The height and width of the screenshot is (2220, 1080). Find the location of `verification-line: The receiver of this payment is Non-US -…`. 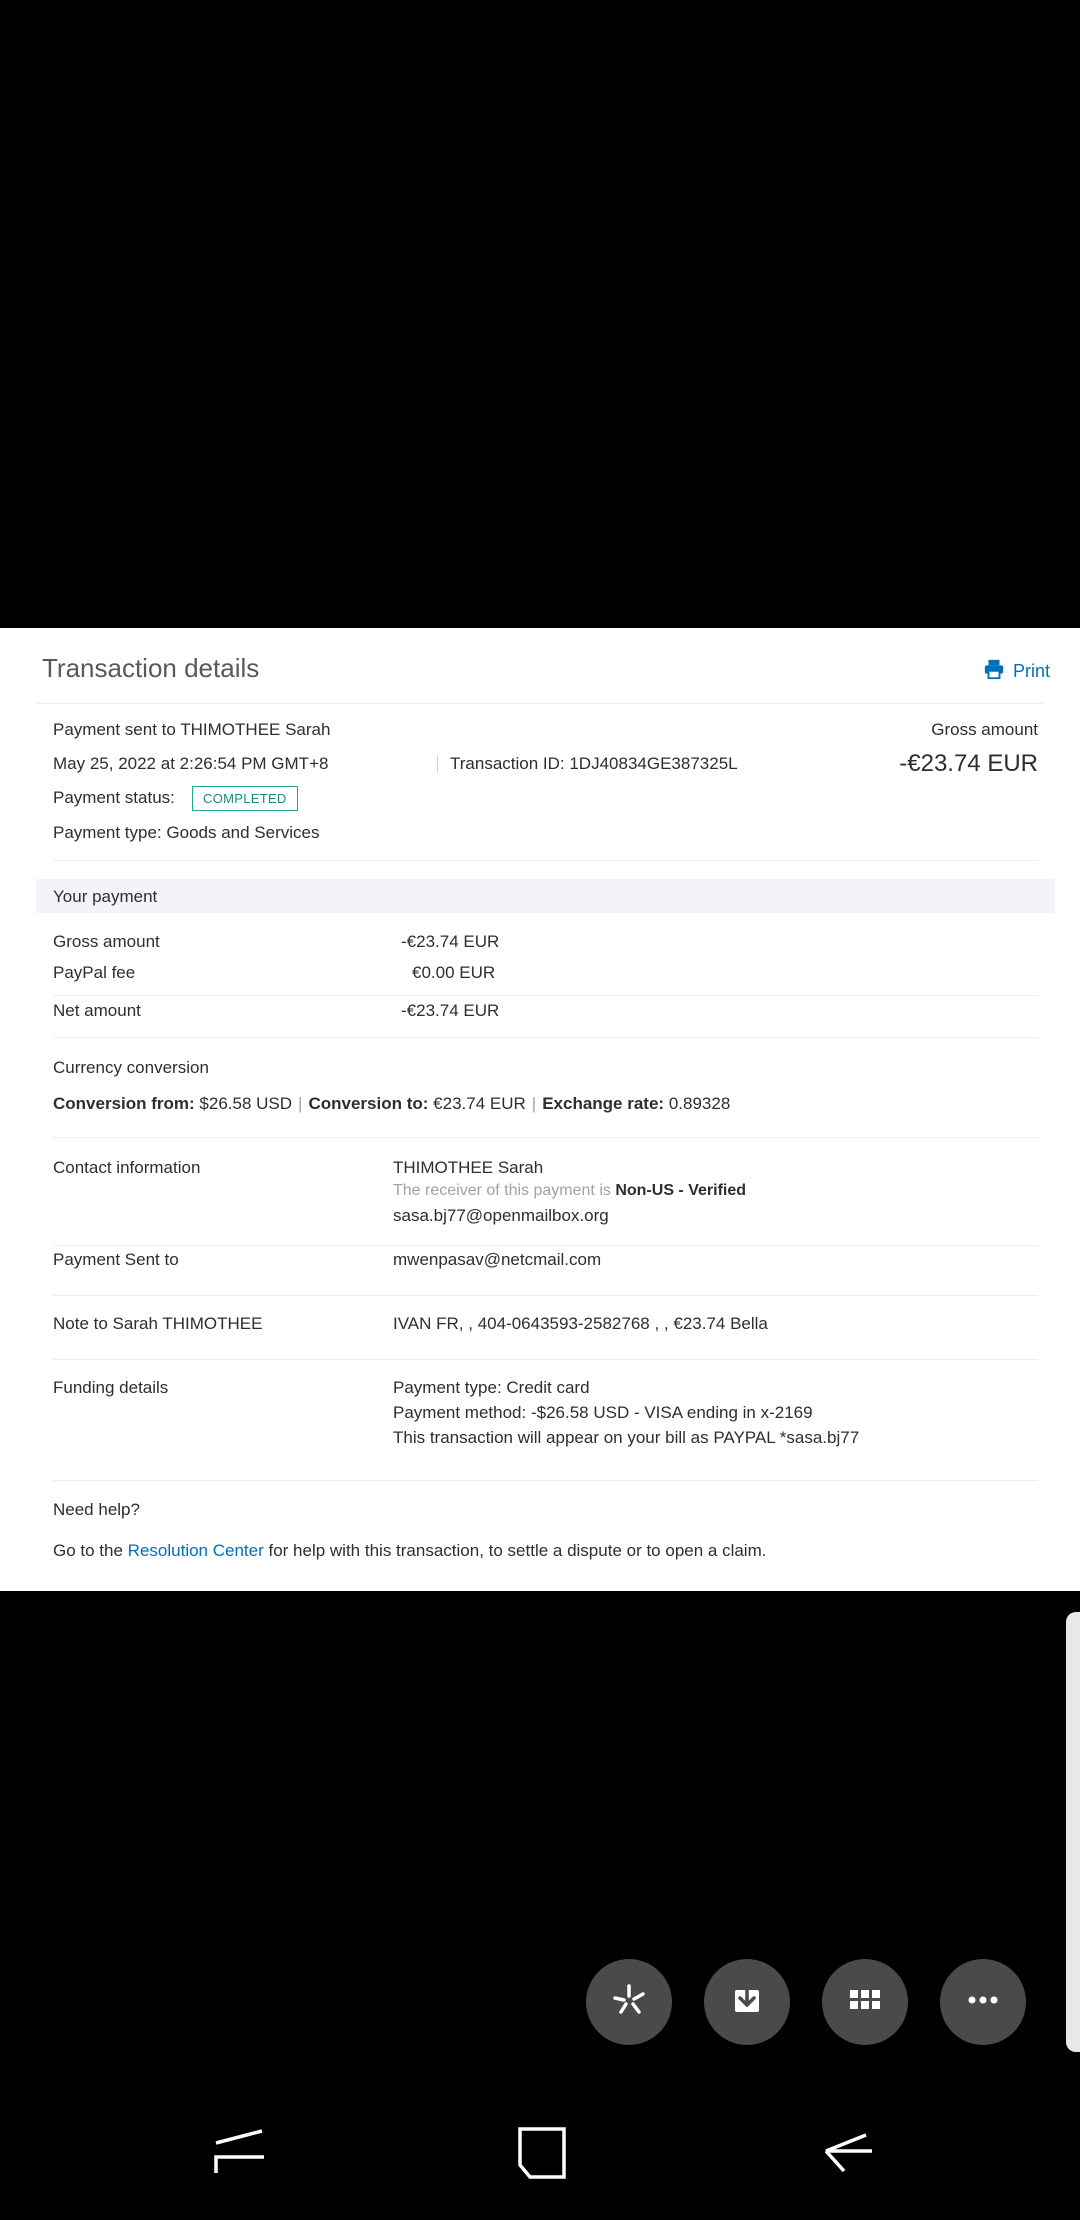

verification-line: The receiver of this payment is Non-US -… is located at coordinates (569, 1191).